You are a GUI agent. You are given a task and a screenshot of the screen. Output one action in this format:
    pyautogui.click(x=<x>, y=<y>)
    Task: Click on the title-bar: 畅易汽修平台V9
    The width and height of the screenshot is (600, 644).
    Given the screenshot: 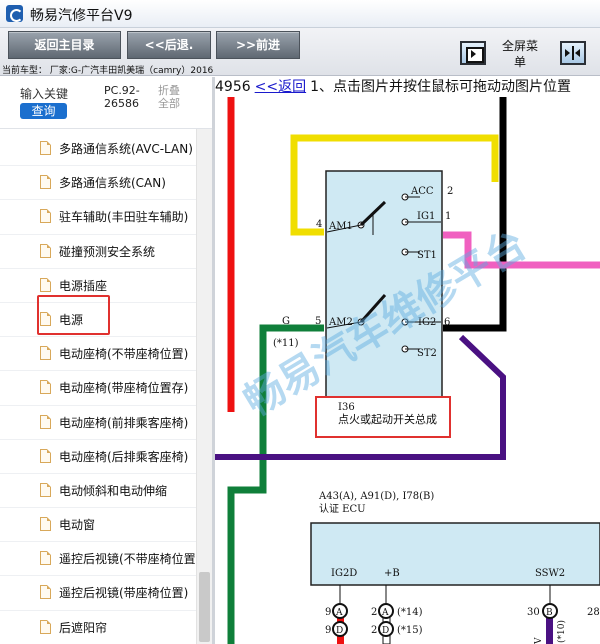 What is the action you would take?
    pyautogui.click(x=300, y=14)
    